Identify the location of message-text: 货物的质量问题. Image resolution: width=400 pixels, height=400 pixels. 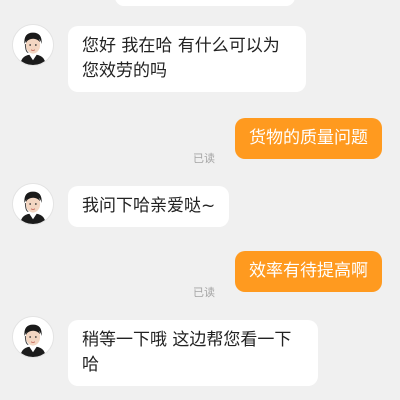
(308, 138).